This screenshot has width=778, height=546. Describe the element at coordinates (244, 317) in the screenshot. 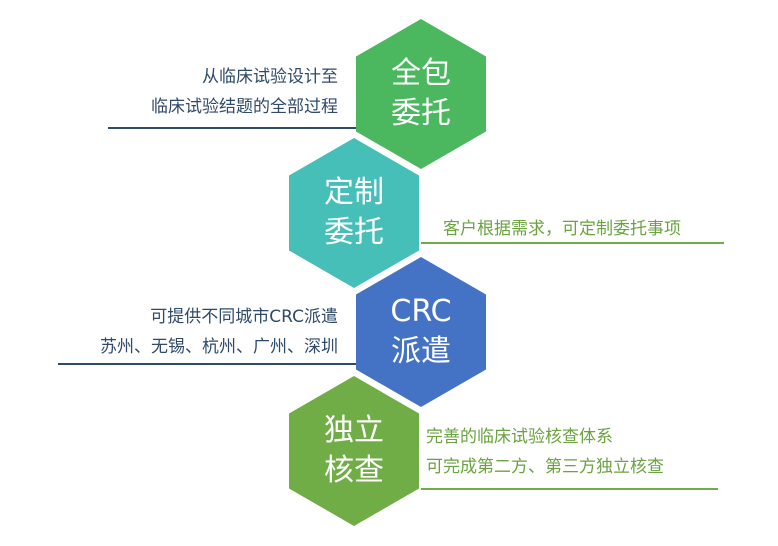

I see `description-line: 可提供不同城市CRC派遣` at that location.